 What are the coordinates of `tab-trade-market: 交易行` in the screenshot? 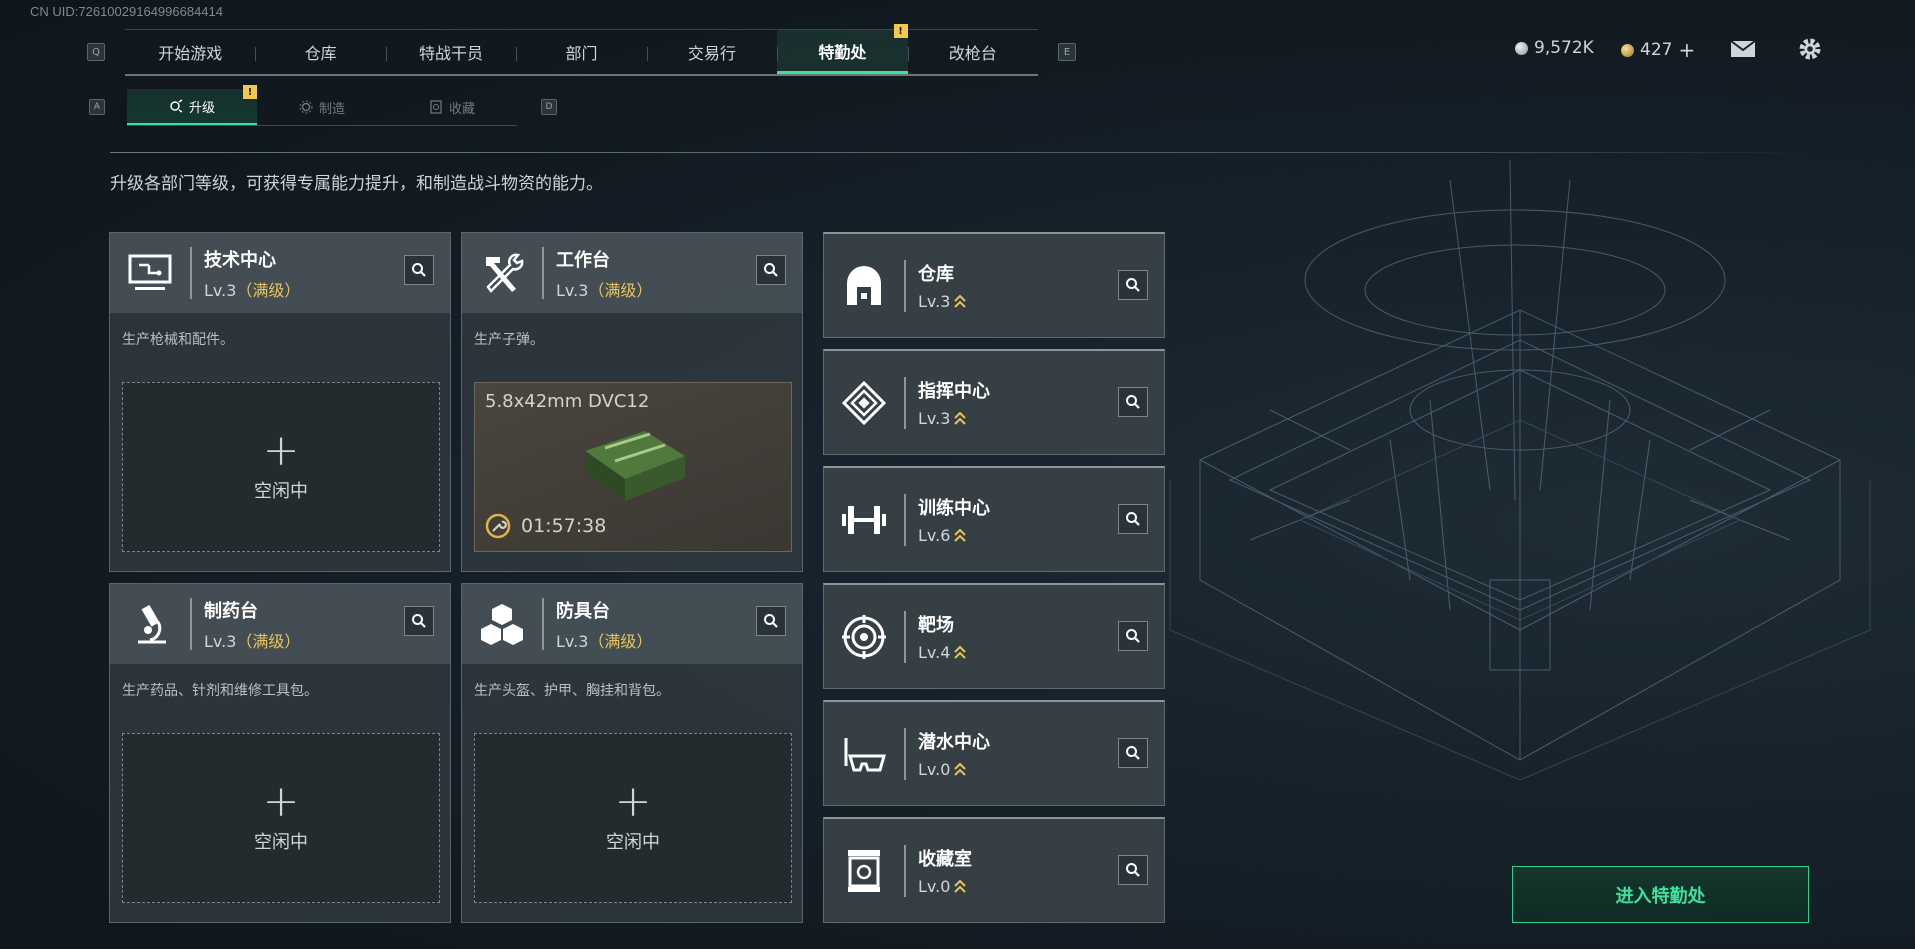 It's located at (711, 52).